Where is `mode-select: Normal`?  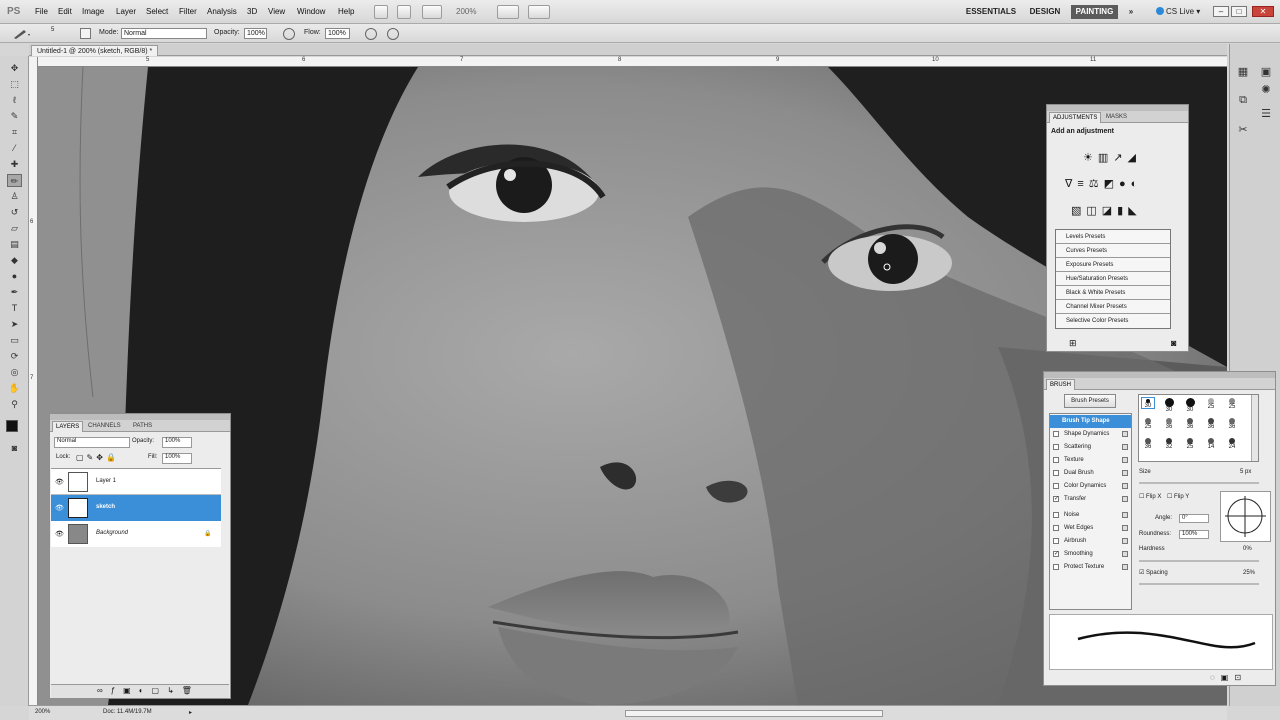
mode-select: Normal is located at coordinates (164, 33).